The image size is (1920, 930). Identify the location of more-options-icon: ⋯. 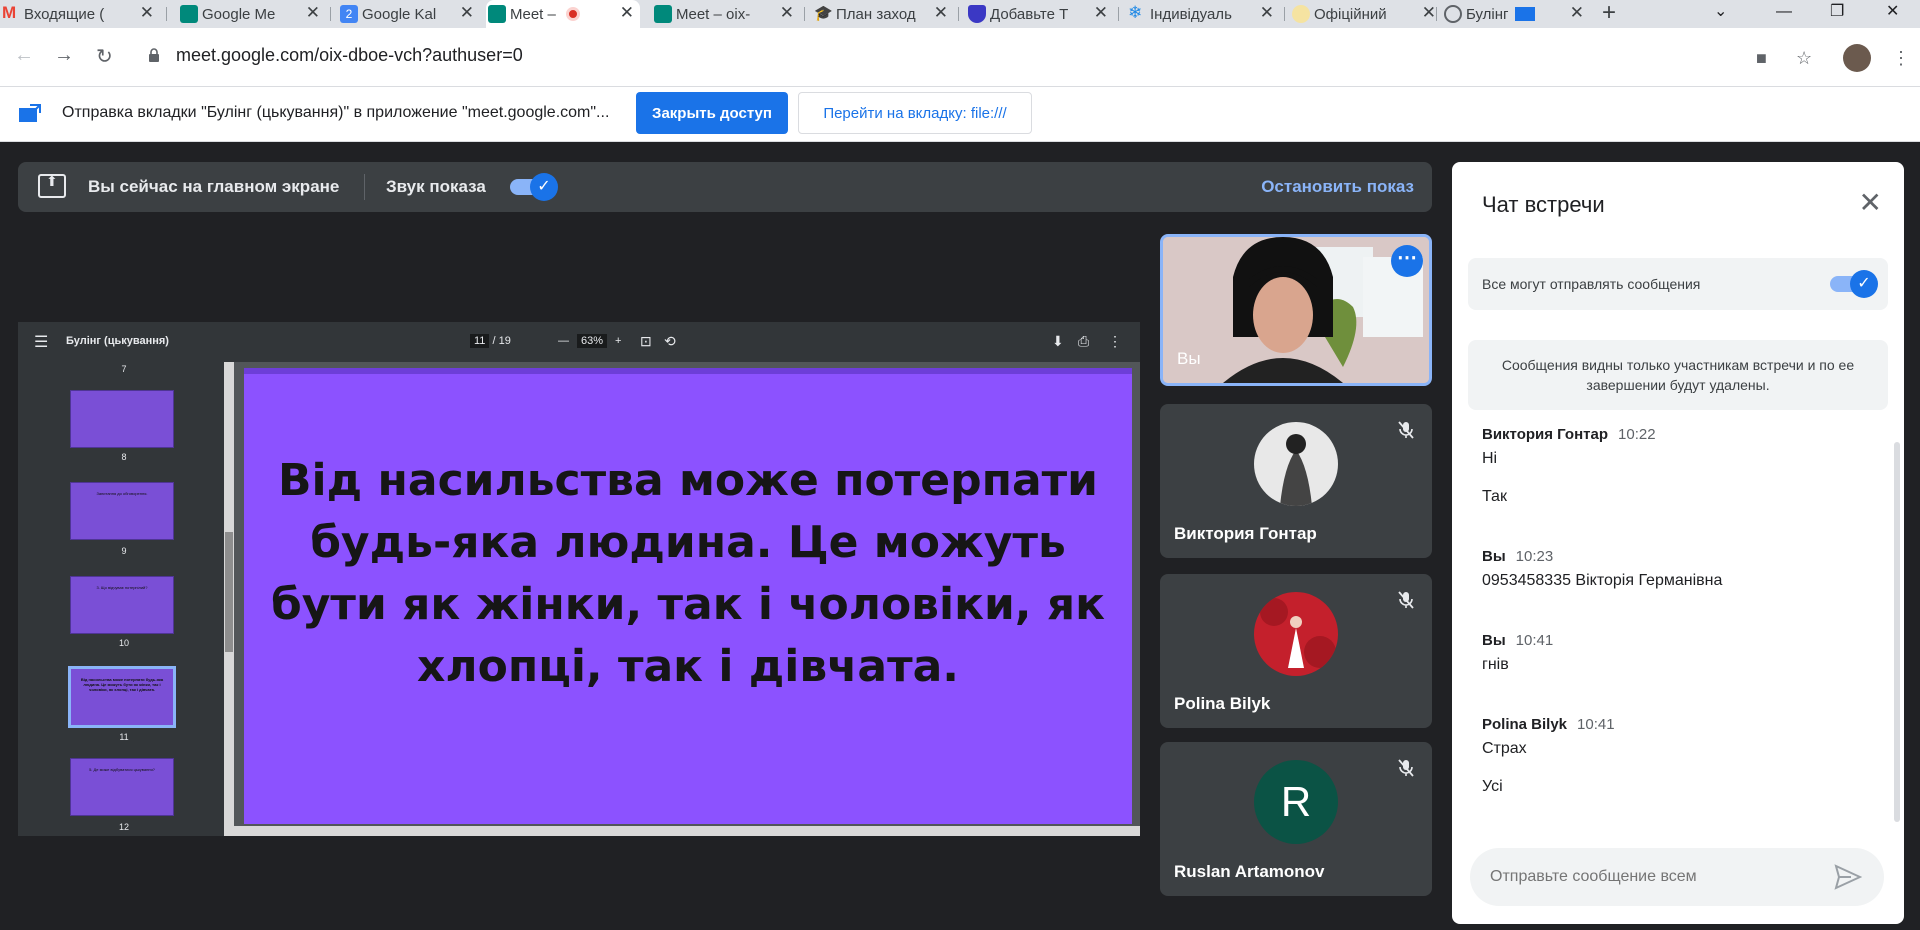
(1407, 261).